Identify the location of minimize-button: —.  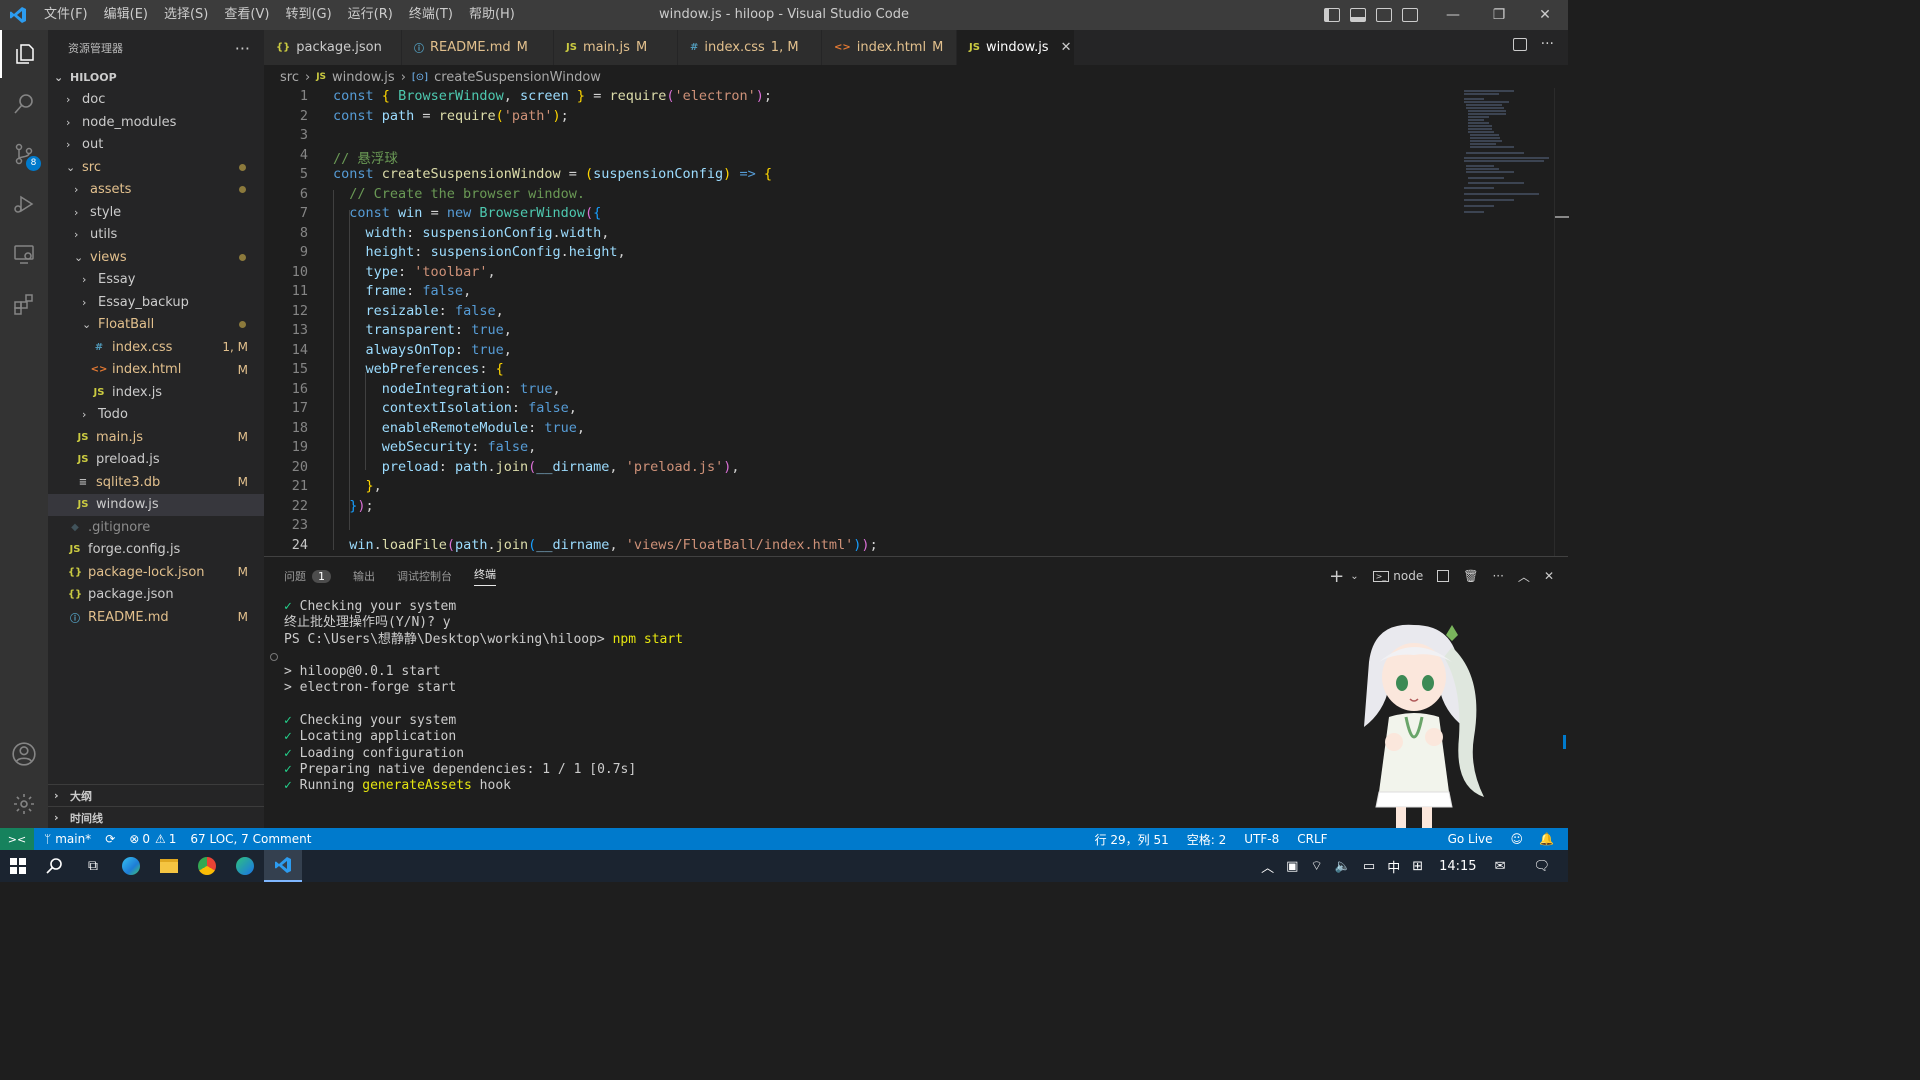
(1453, 15).